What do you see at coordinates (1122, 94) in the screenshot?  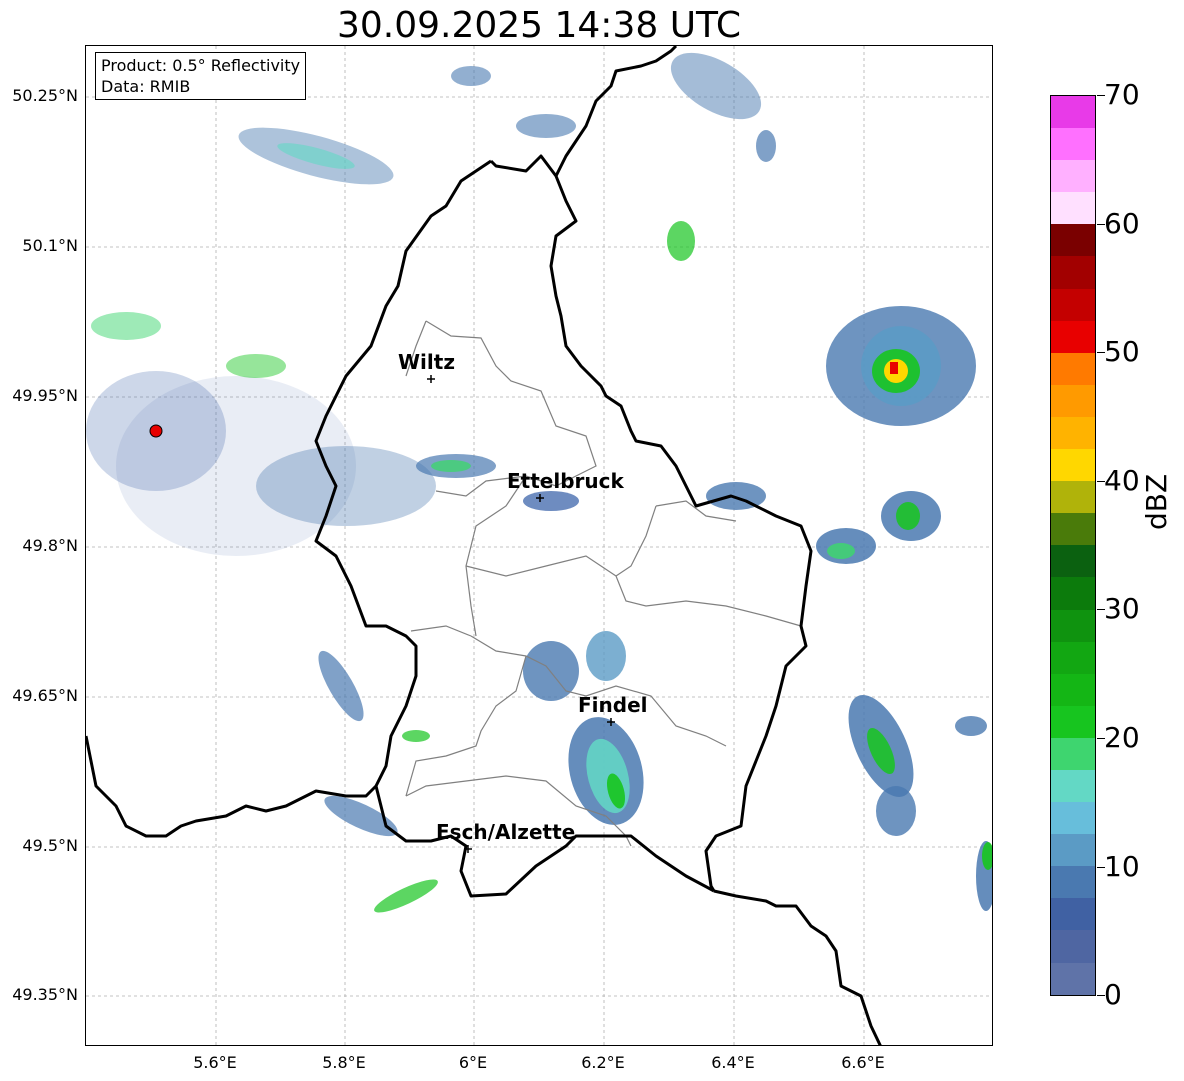 I see `colorbar-tick-label: 70` at bounding box center [1122, 94].